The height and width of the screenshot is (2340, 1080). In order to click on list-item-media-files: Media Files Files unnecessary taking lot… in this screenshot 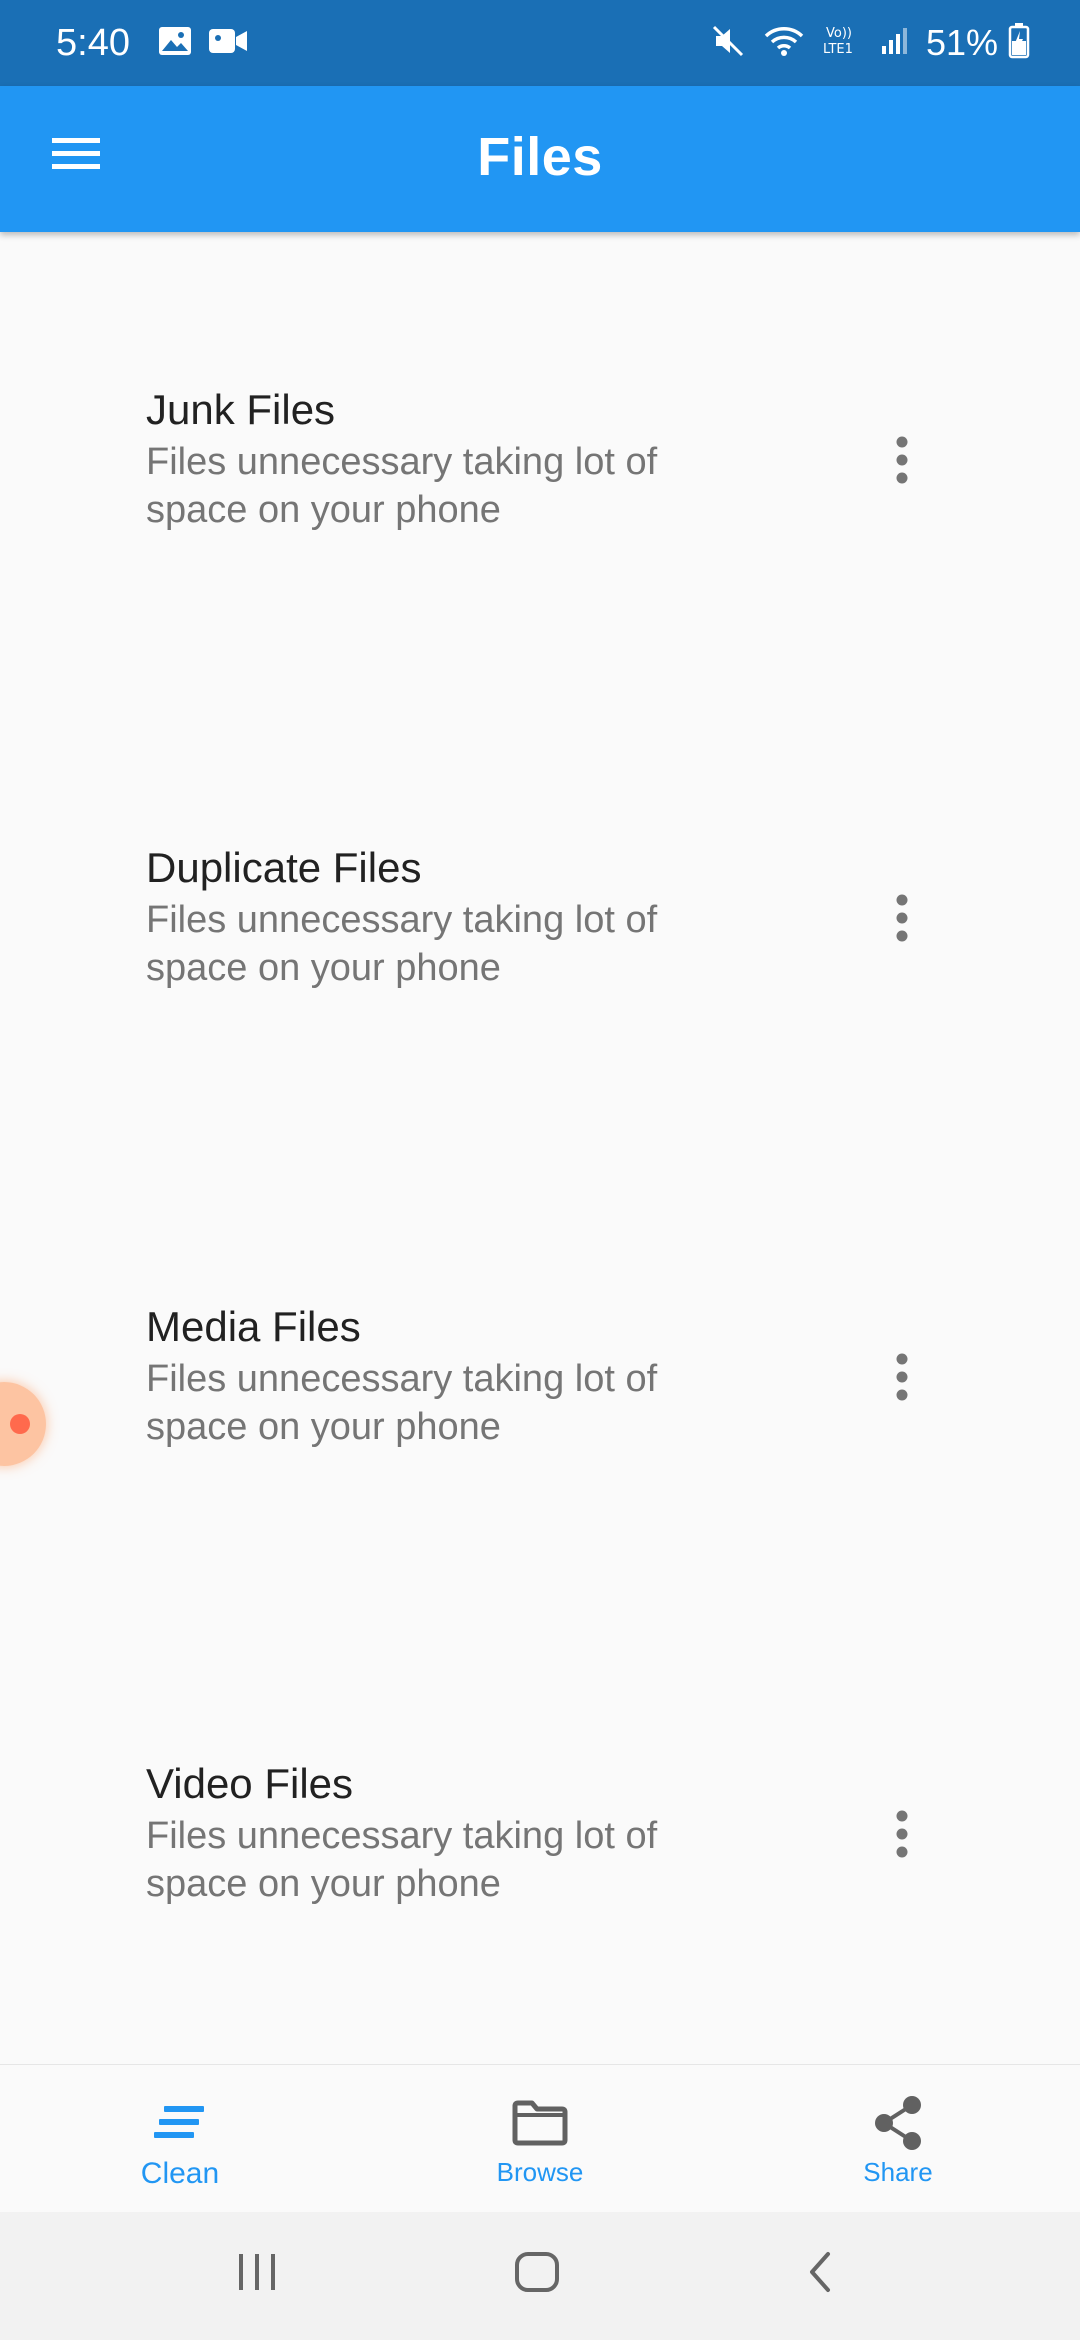, I will do `click(540, 1453)`.